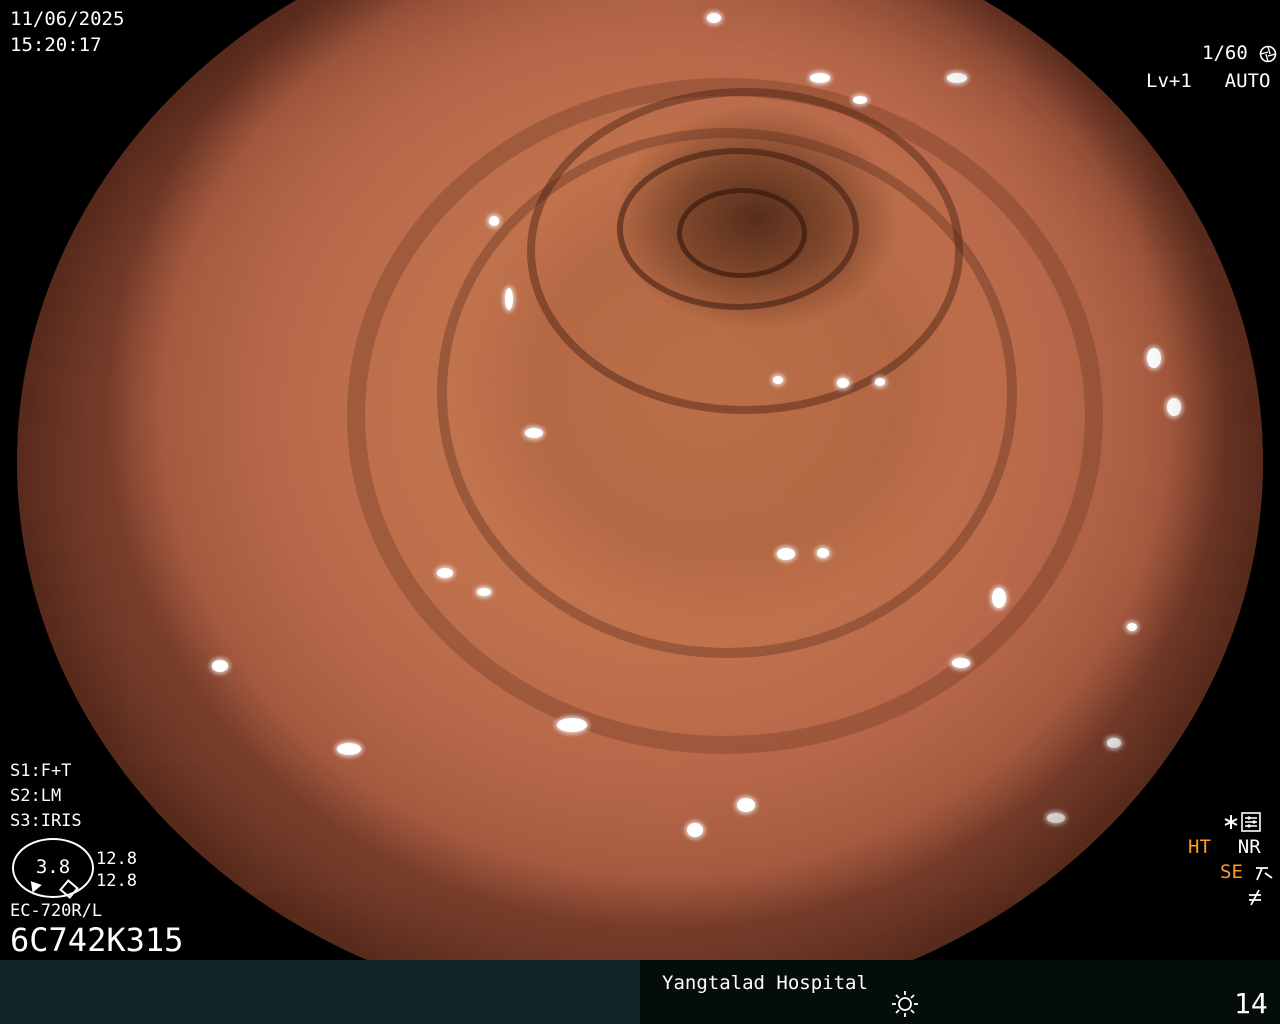 The height and width of the screenshot is (1024, 1280). Describe the element at coordinates (1231, 872) in the screenshot. I see `mode-se: SE` at that location.